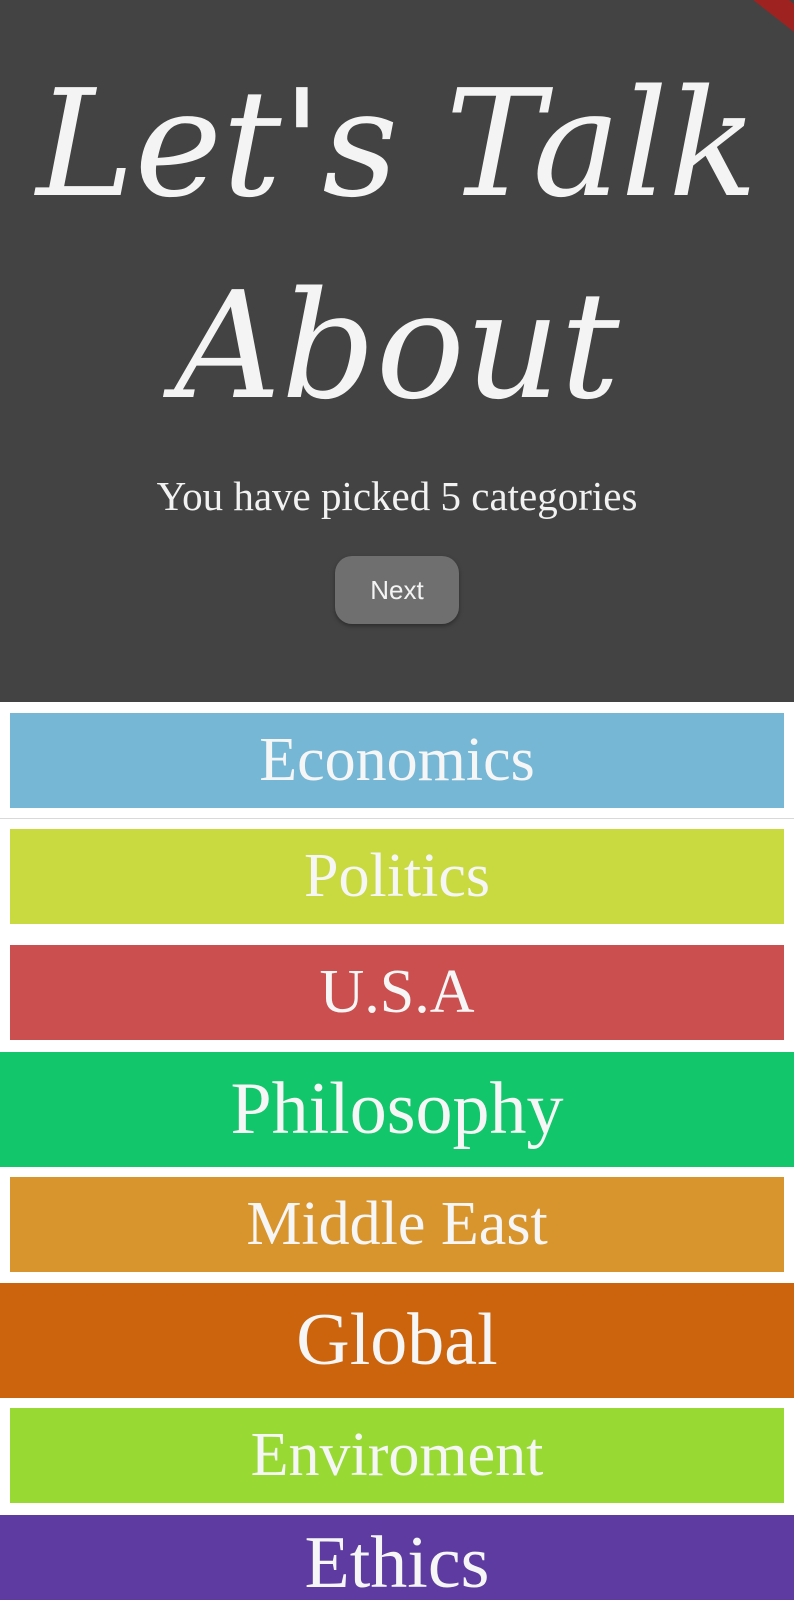 The width and height of the screenshot is (794, 1606). What do you see at coordinates (397, 1559) in the screenshot?
I see `category-ethics: Ethics` at bounding box center [397, 1559].